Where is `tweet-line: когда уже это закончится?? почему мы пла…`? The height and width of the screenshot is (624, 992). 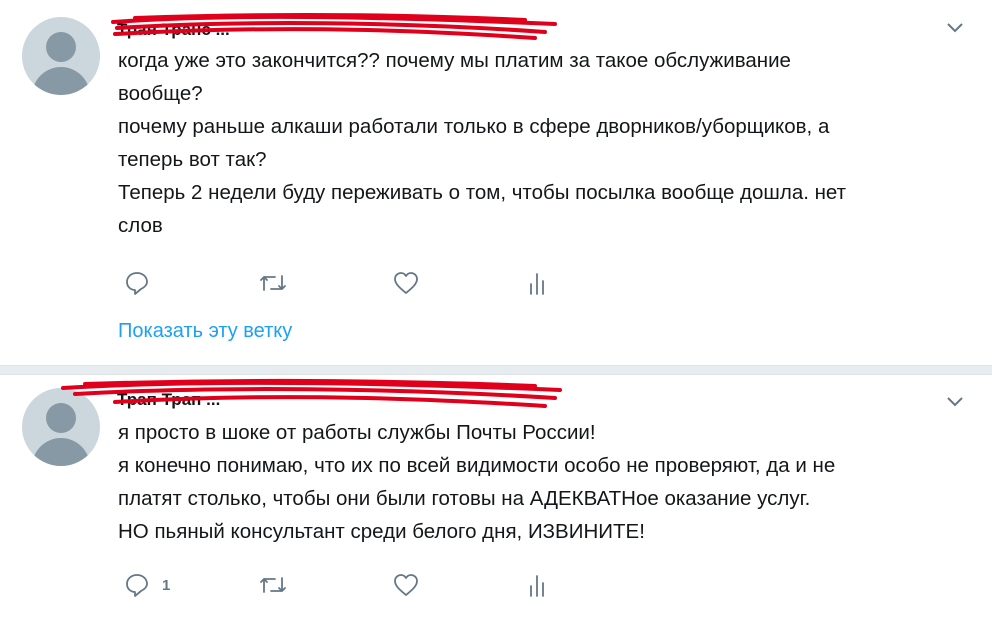
tweet-line: когда уже это закончится?? почему мы пла… is located at coordinates (454, 60).